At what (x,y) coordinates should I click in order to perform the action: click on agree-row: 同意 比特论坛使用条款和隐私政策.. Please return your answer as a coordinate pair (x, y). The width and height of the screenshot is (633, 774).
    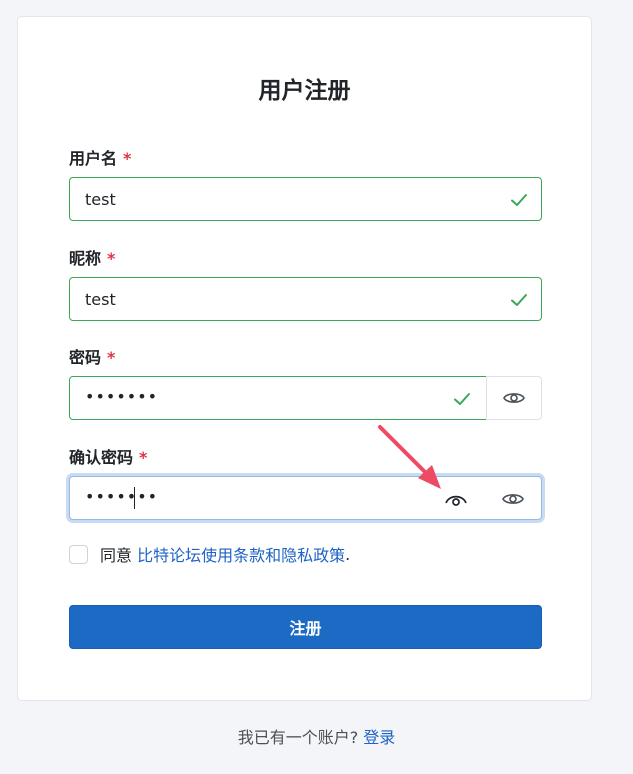
    Looking at the image, I should click on (209, 554).